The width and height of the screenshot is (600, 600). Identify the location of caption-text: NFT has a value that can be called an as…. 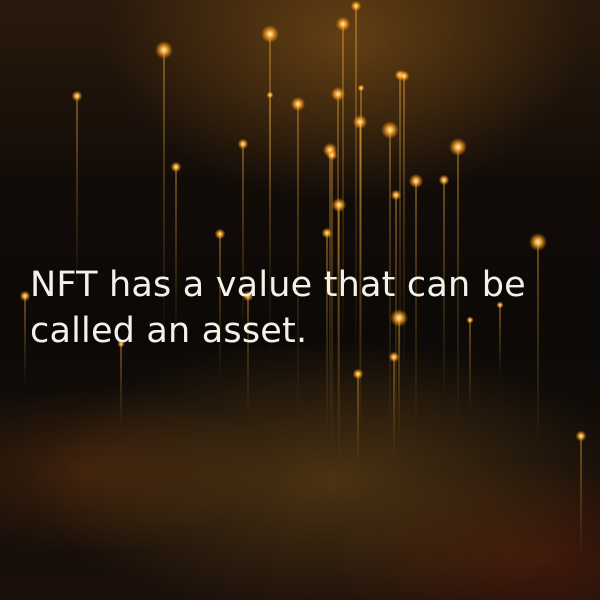
(278, 308).